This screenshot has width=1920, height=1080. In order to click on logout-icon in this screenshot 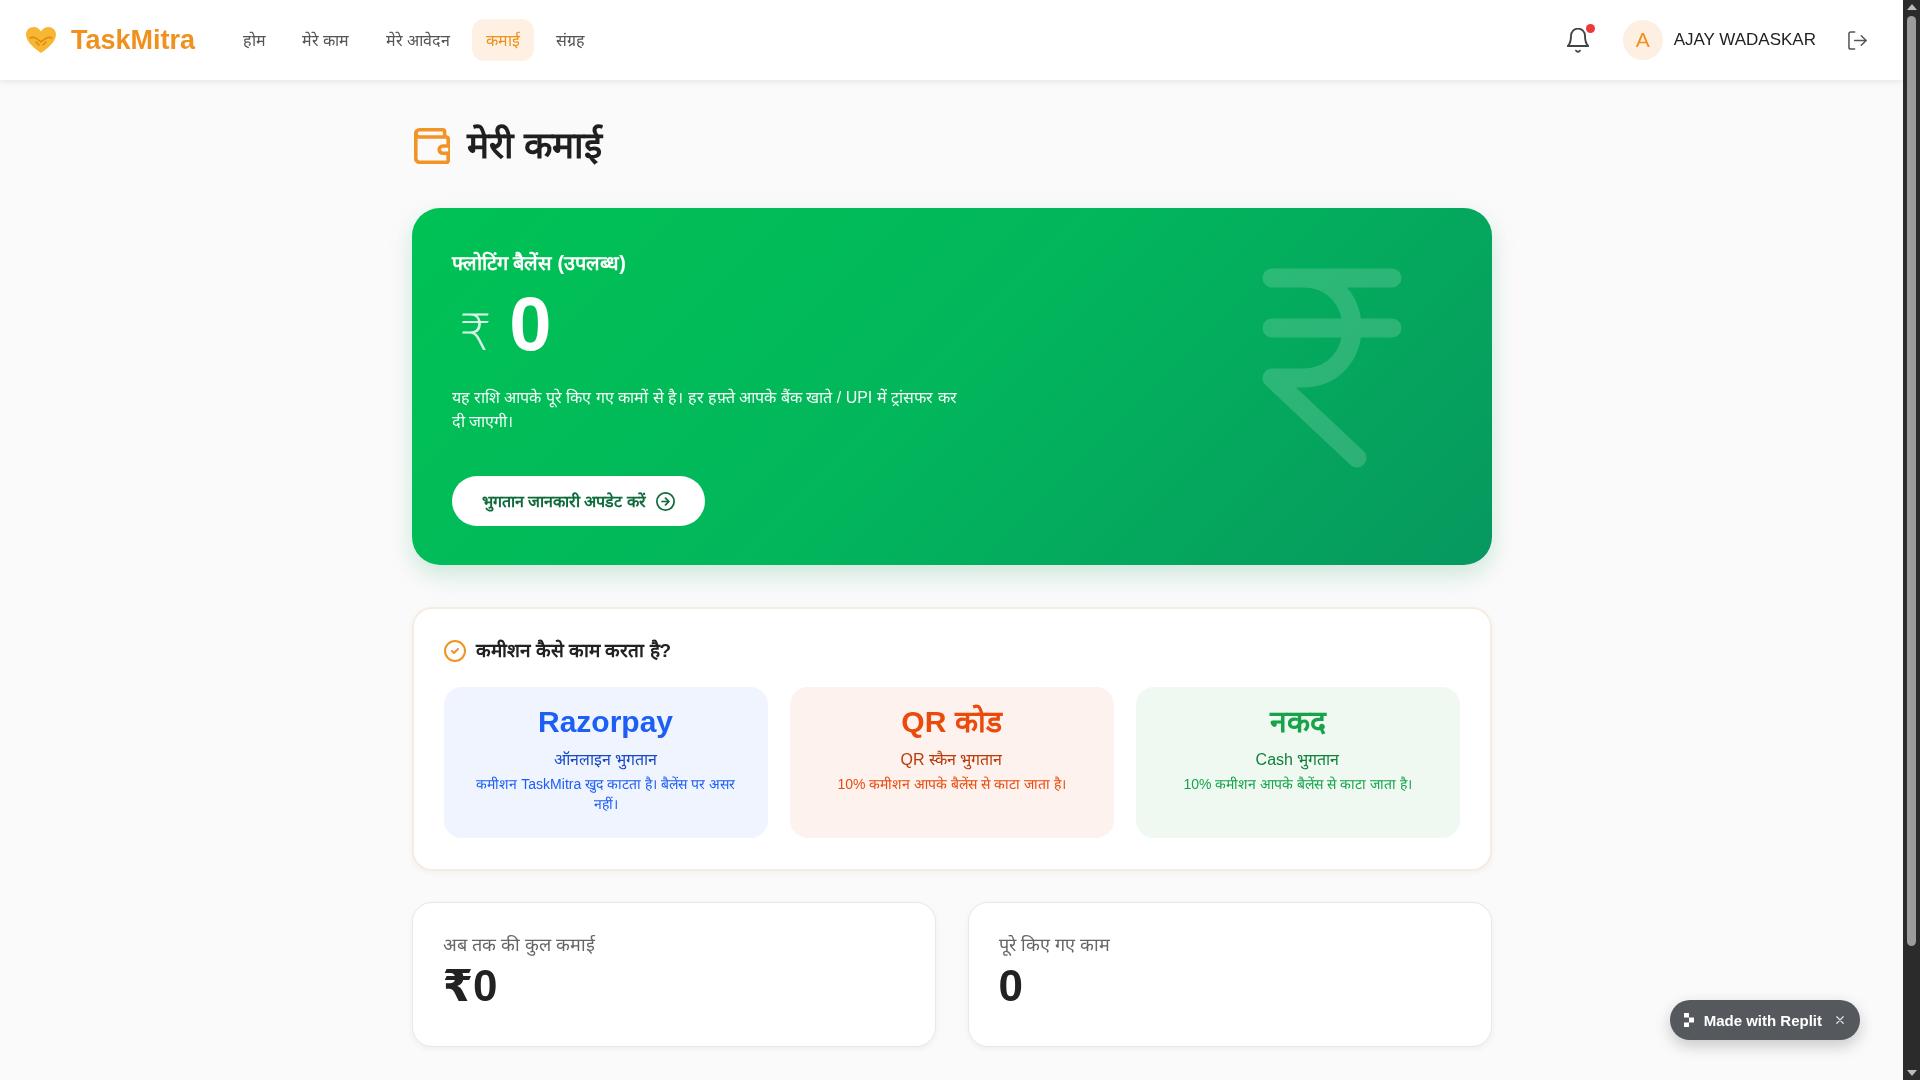, I will do `click(1857, 40)`.